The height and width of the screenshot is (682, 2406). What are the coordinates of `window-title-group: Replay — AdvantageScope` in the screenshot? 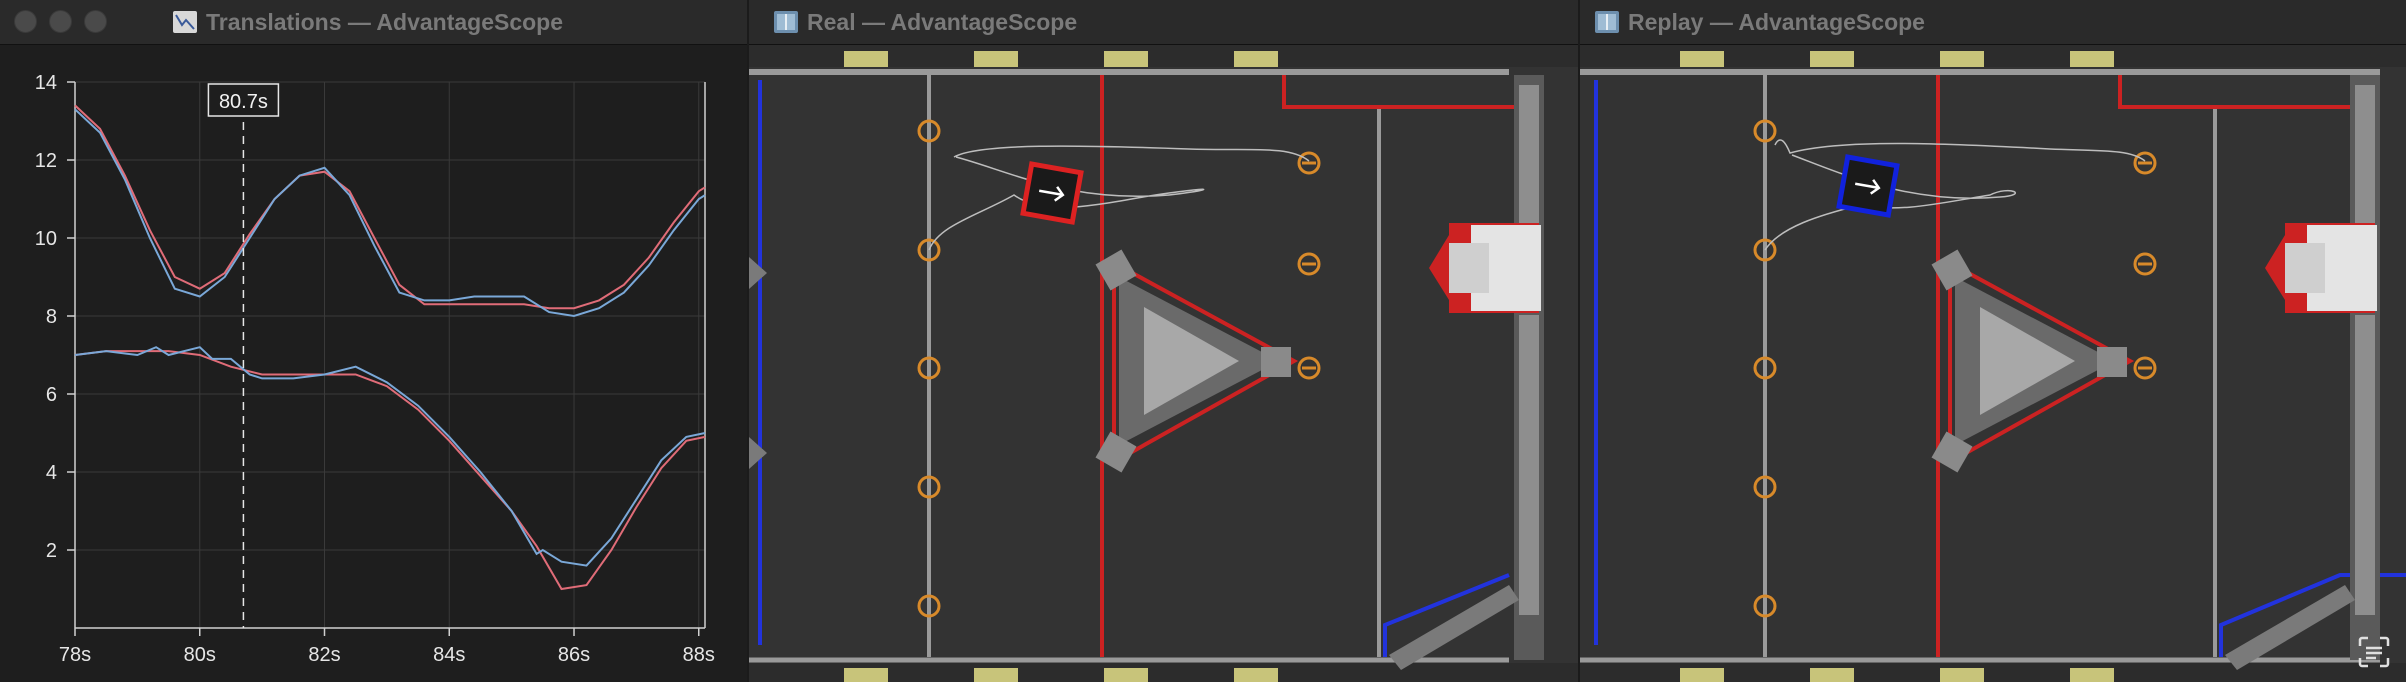 It's located at (1759, 22).